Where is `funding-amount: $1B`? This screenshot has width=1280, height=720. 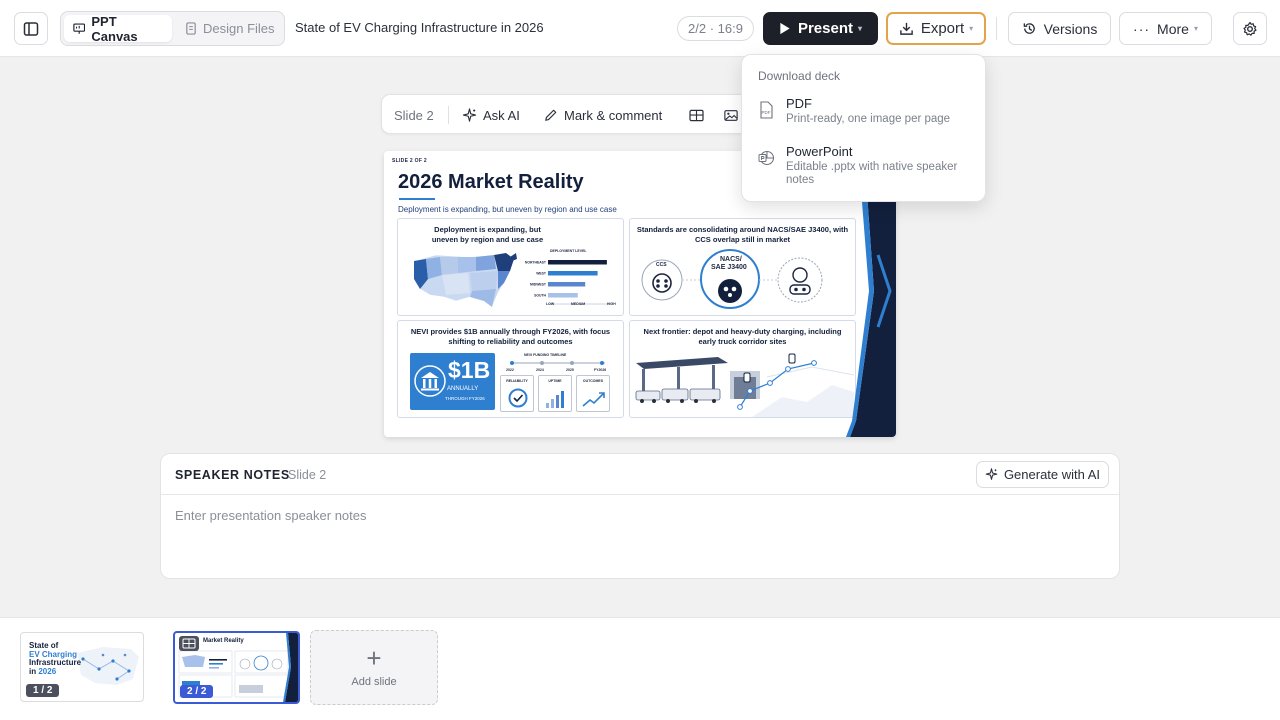
funding-amount: $1B is located at coordinates (469, 370).